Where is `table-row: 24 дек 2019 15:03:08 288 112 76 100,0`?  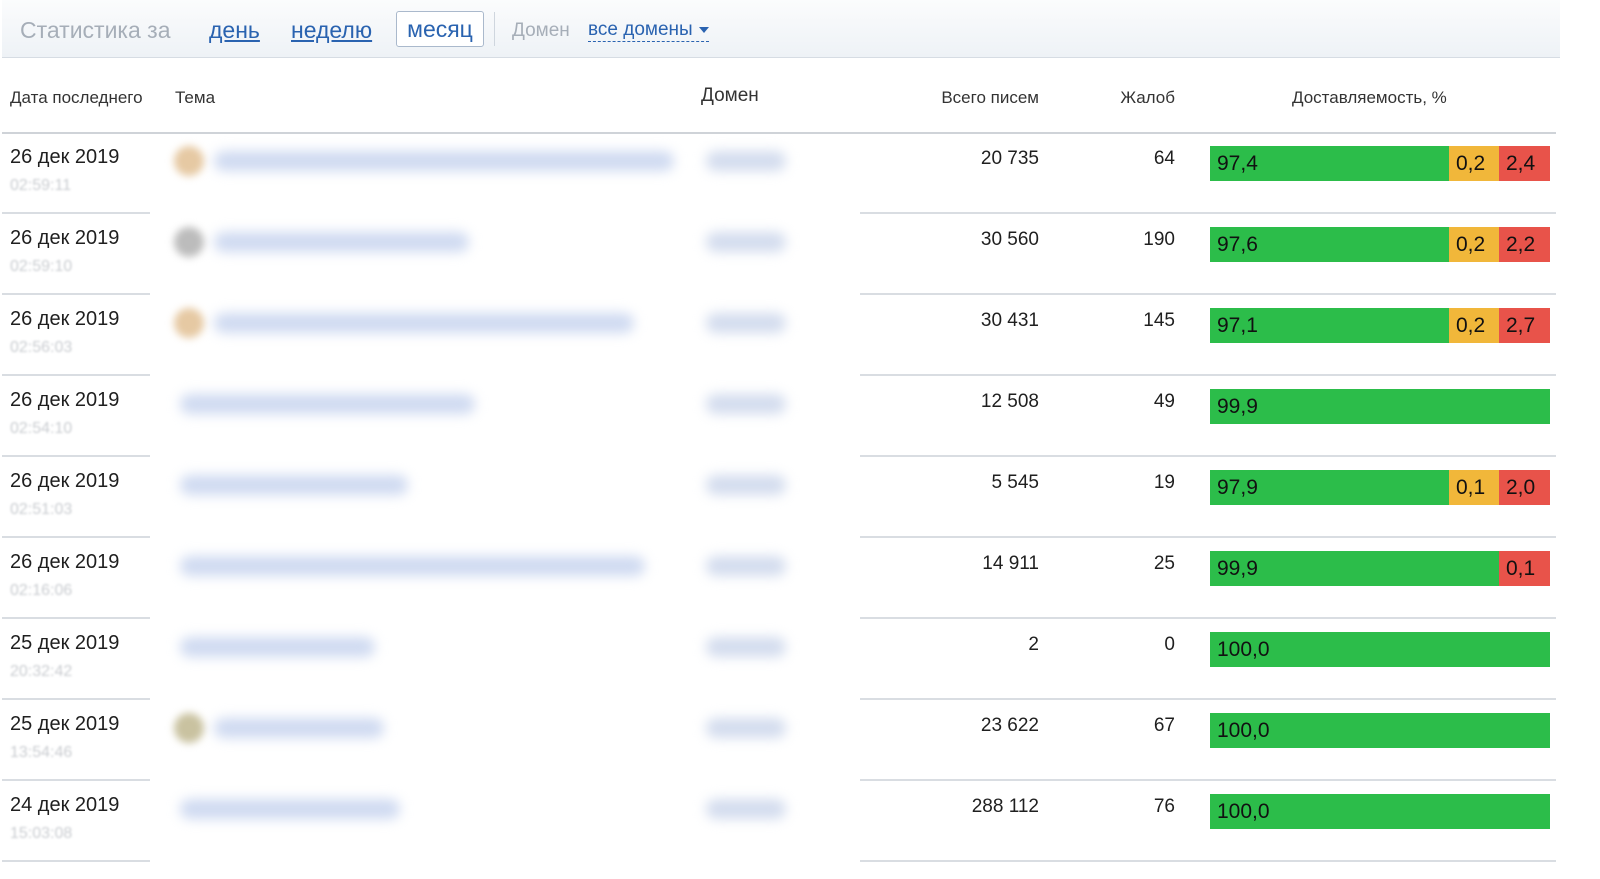 table-row: 24 дек 2019 15:03:08 288 112 76 100,0 is located at coordinates (779, 821).